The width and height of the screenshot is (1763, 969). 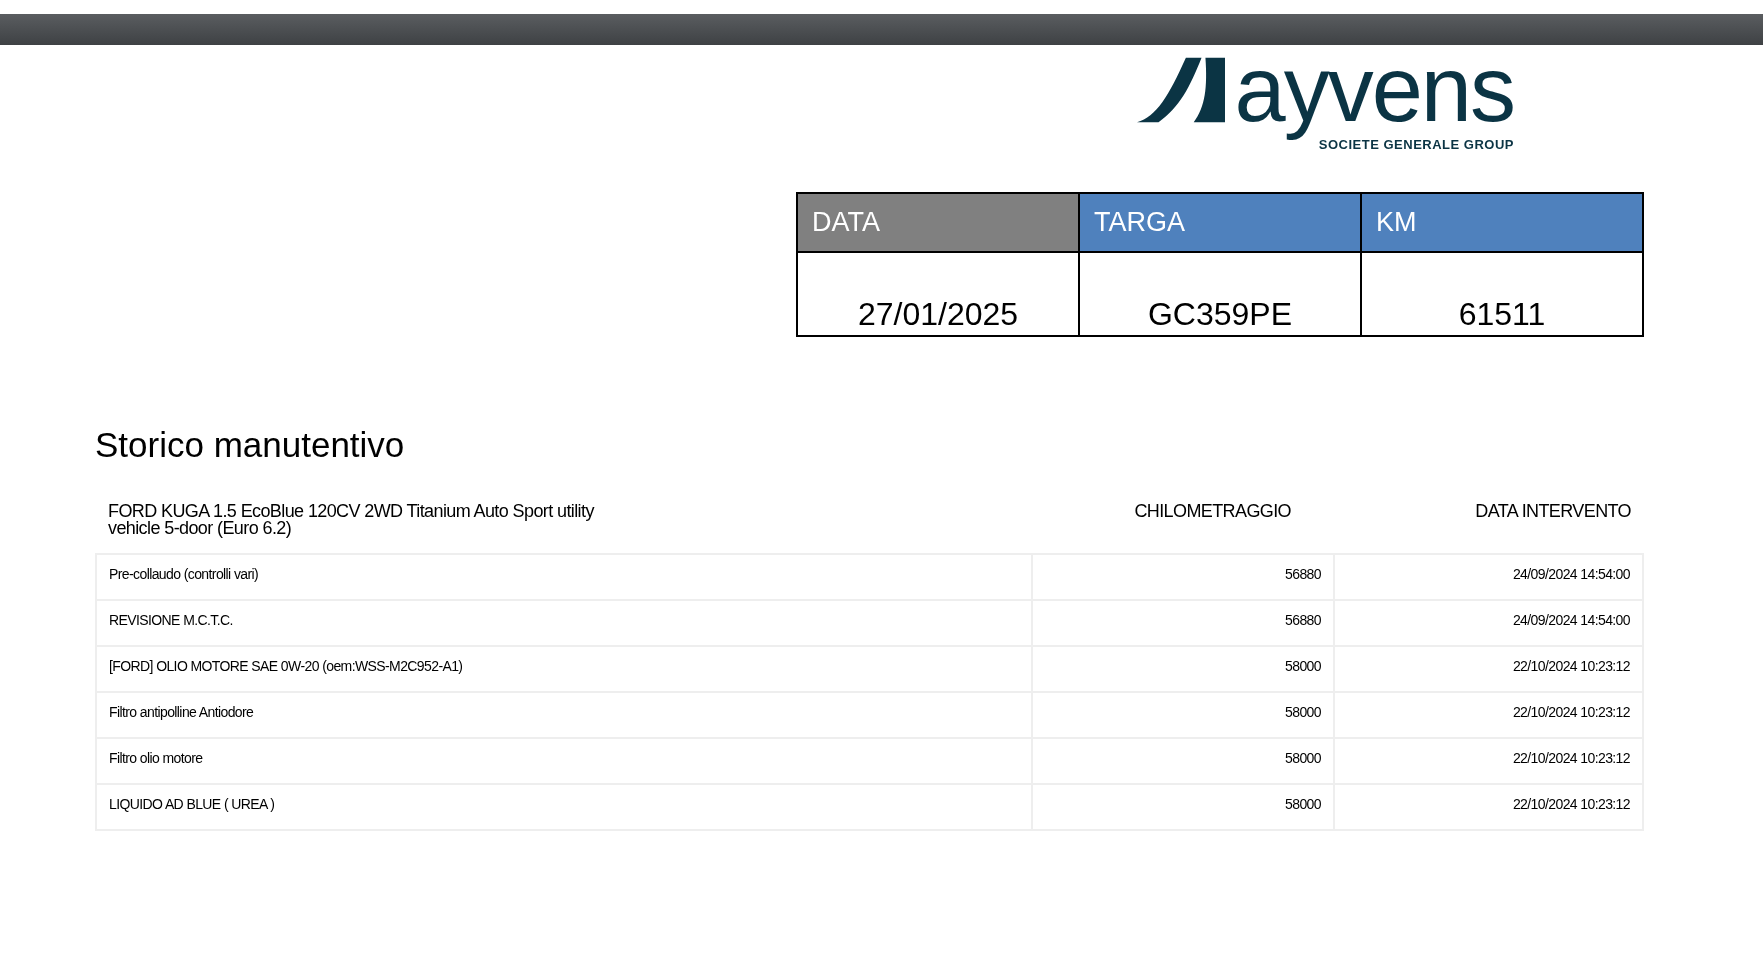 What do you see at coordinates (250, 445) in the screenshot?
I see `section-title: Storico manutentivo` at bounding box center [250, 445].